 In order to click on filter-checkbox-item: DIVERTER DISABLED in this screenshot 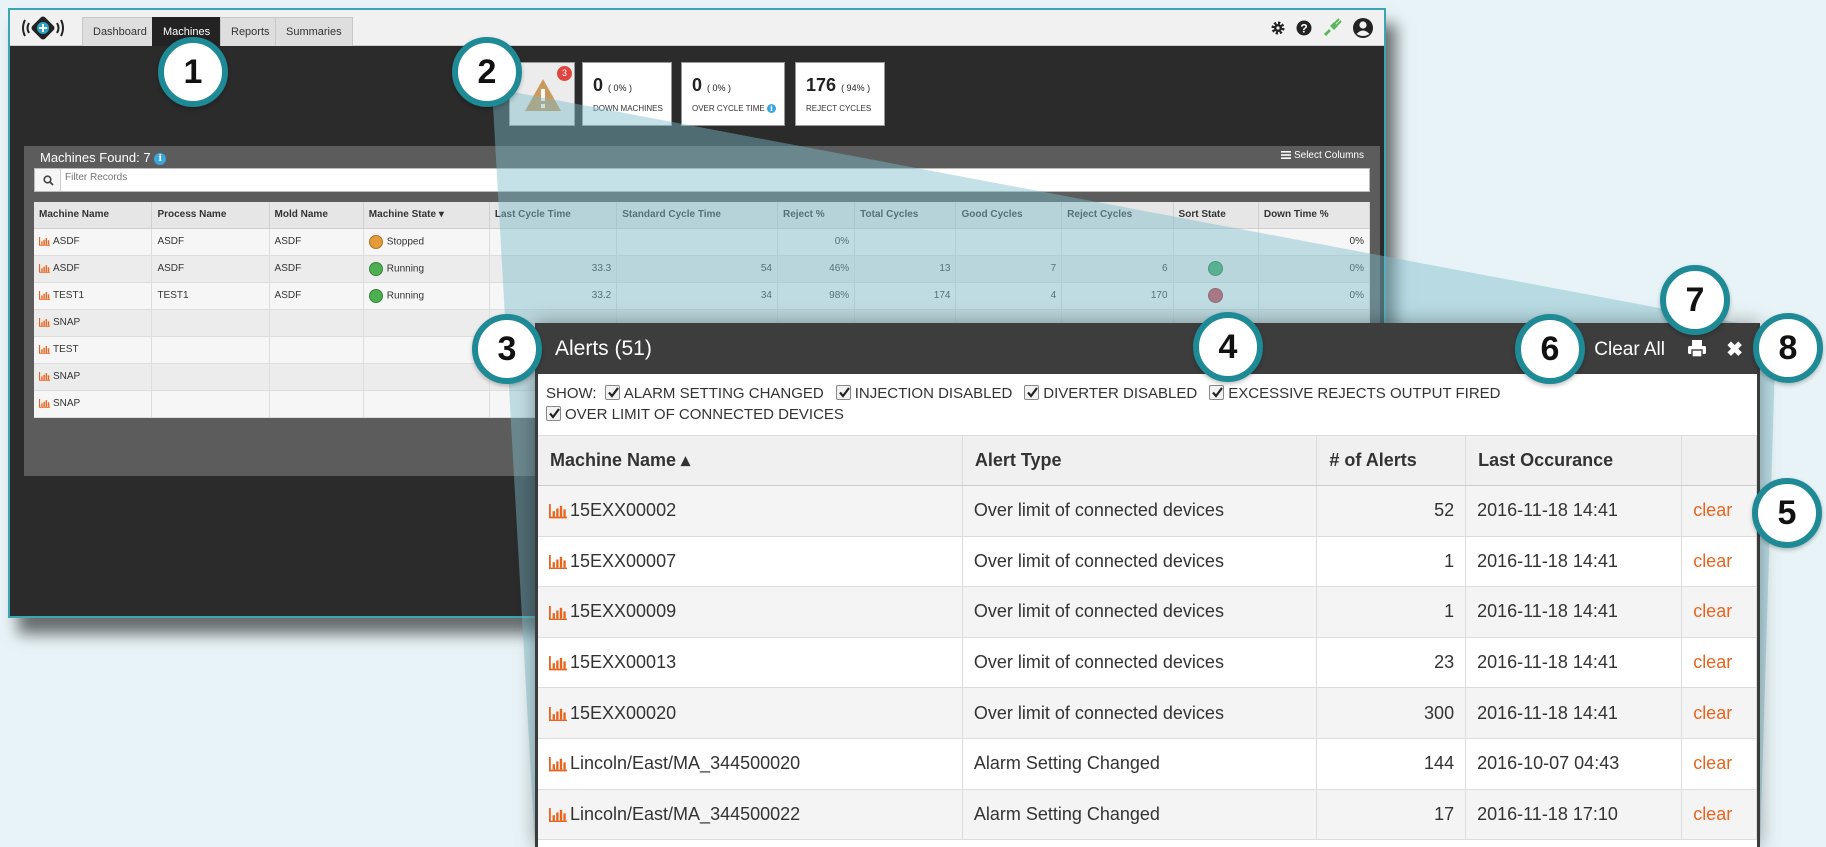, I will do `click(1110, 393)`.